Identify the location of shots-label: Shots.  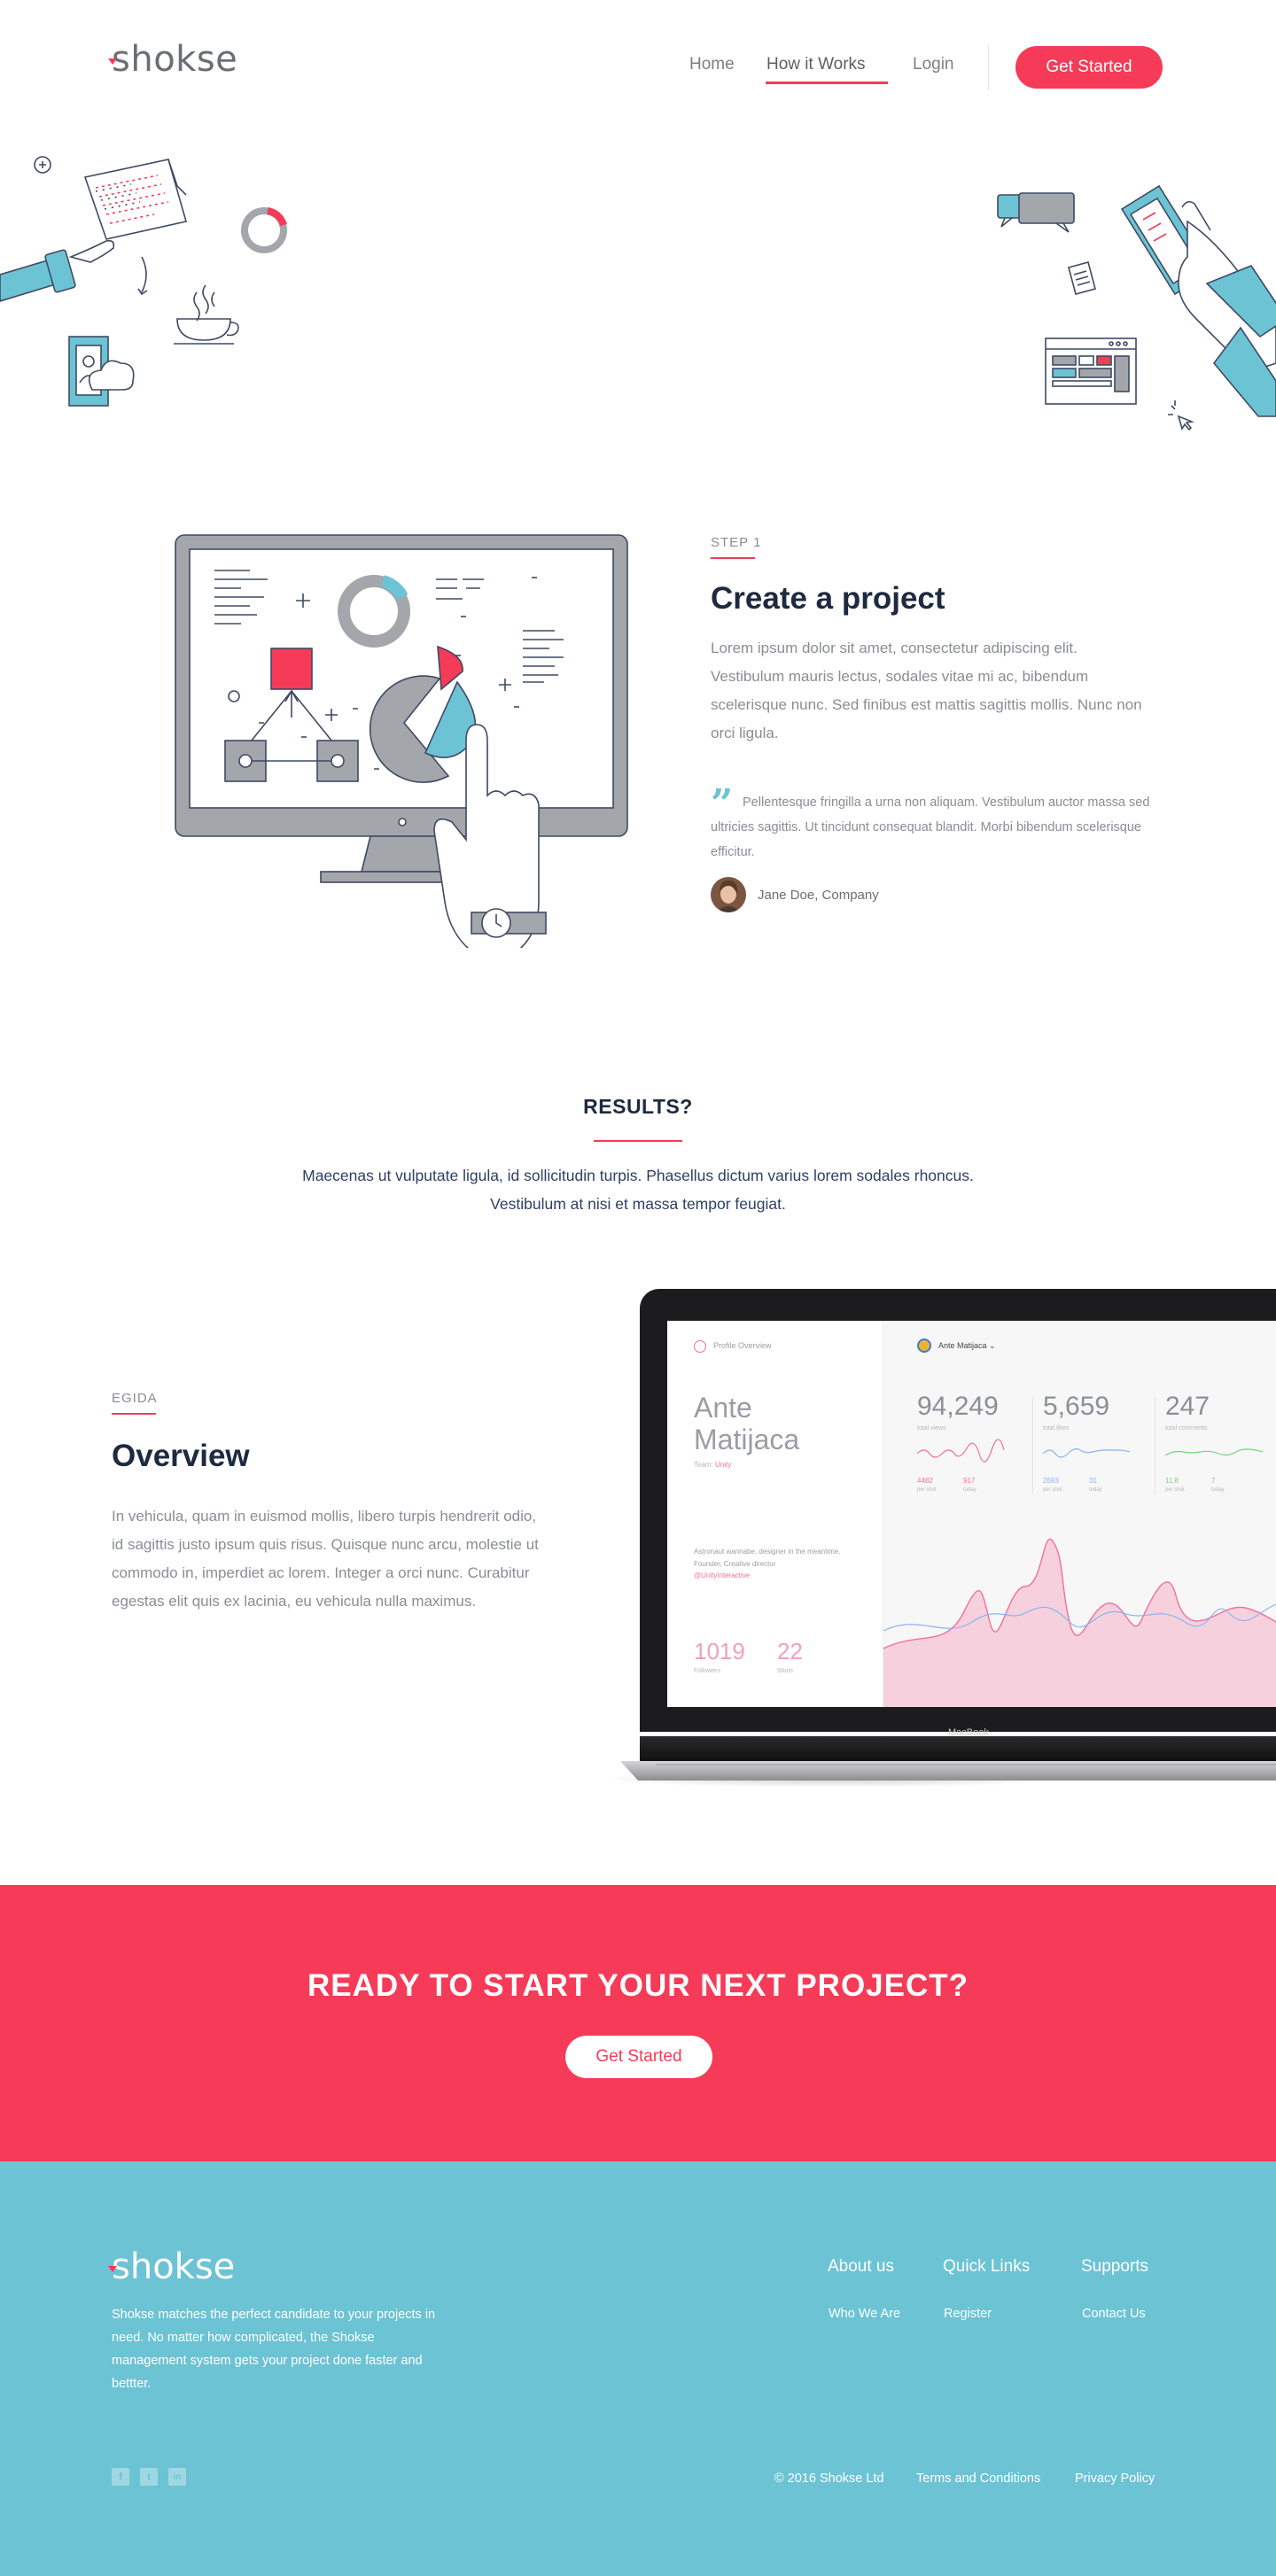
(785, 1671).